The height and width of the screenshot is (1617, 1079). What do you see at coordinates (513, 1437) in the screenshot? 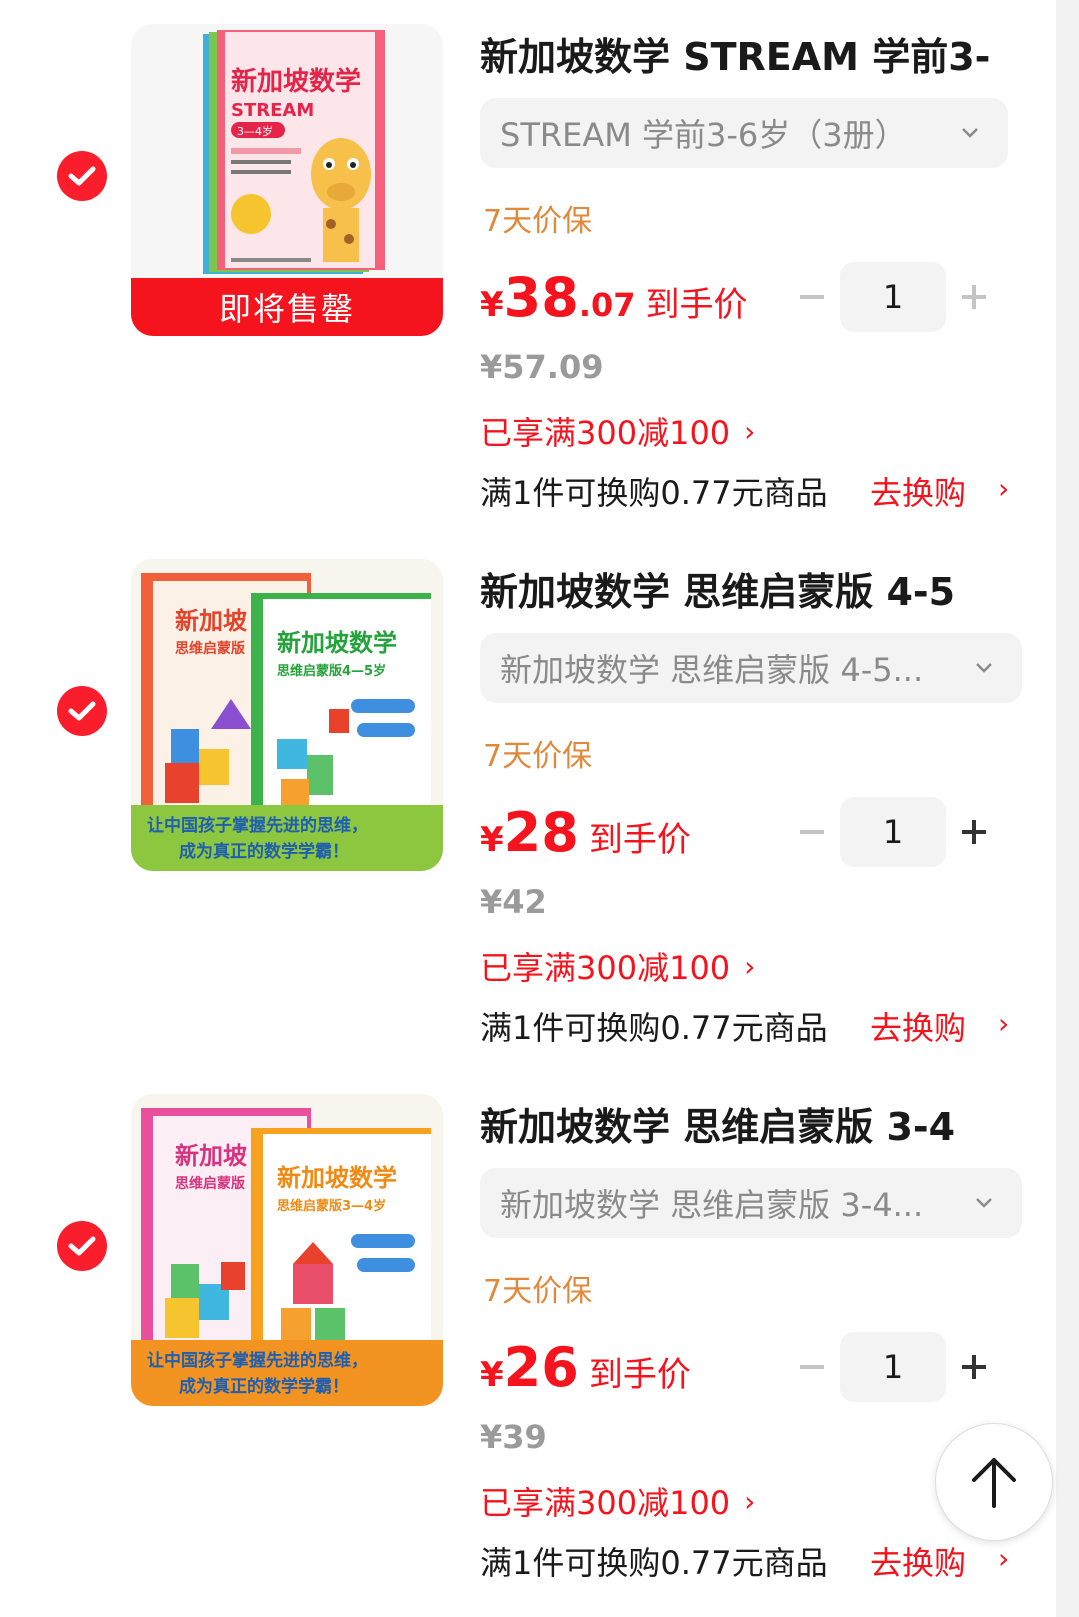
I see `original-price: ¥39` at bounding box center [513, 1437].